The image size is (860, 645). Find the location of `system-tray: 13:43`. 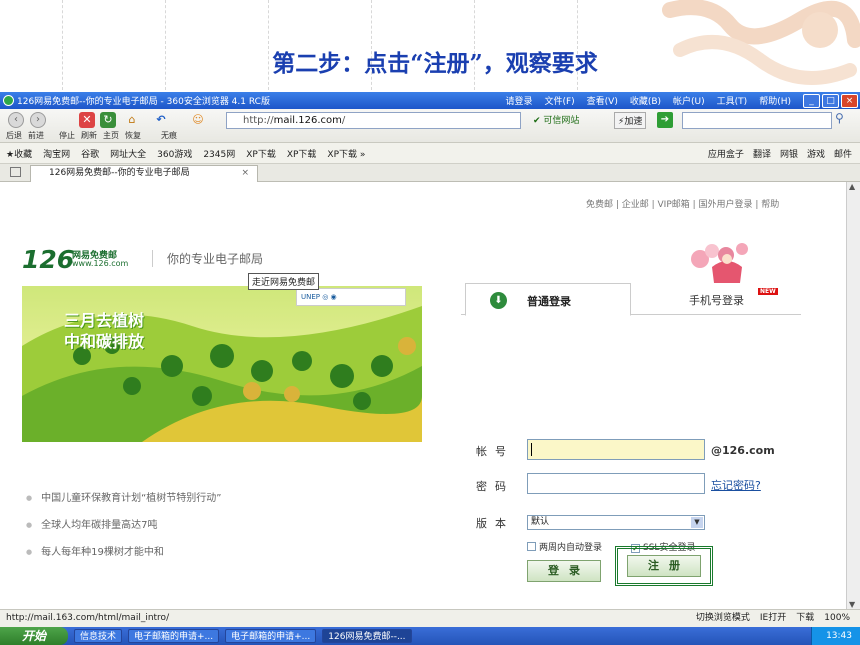

system-tray: 13:43 is located at coordinates (835, 636).